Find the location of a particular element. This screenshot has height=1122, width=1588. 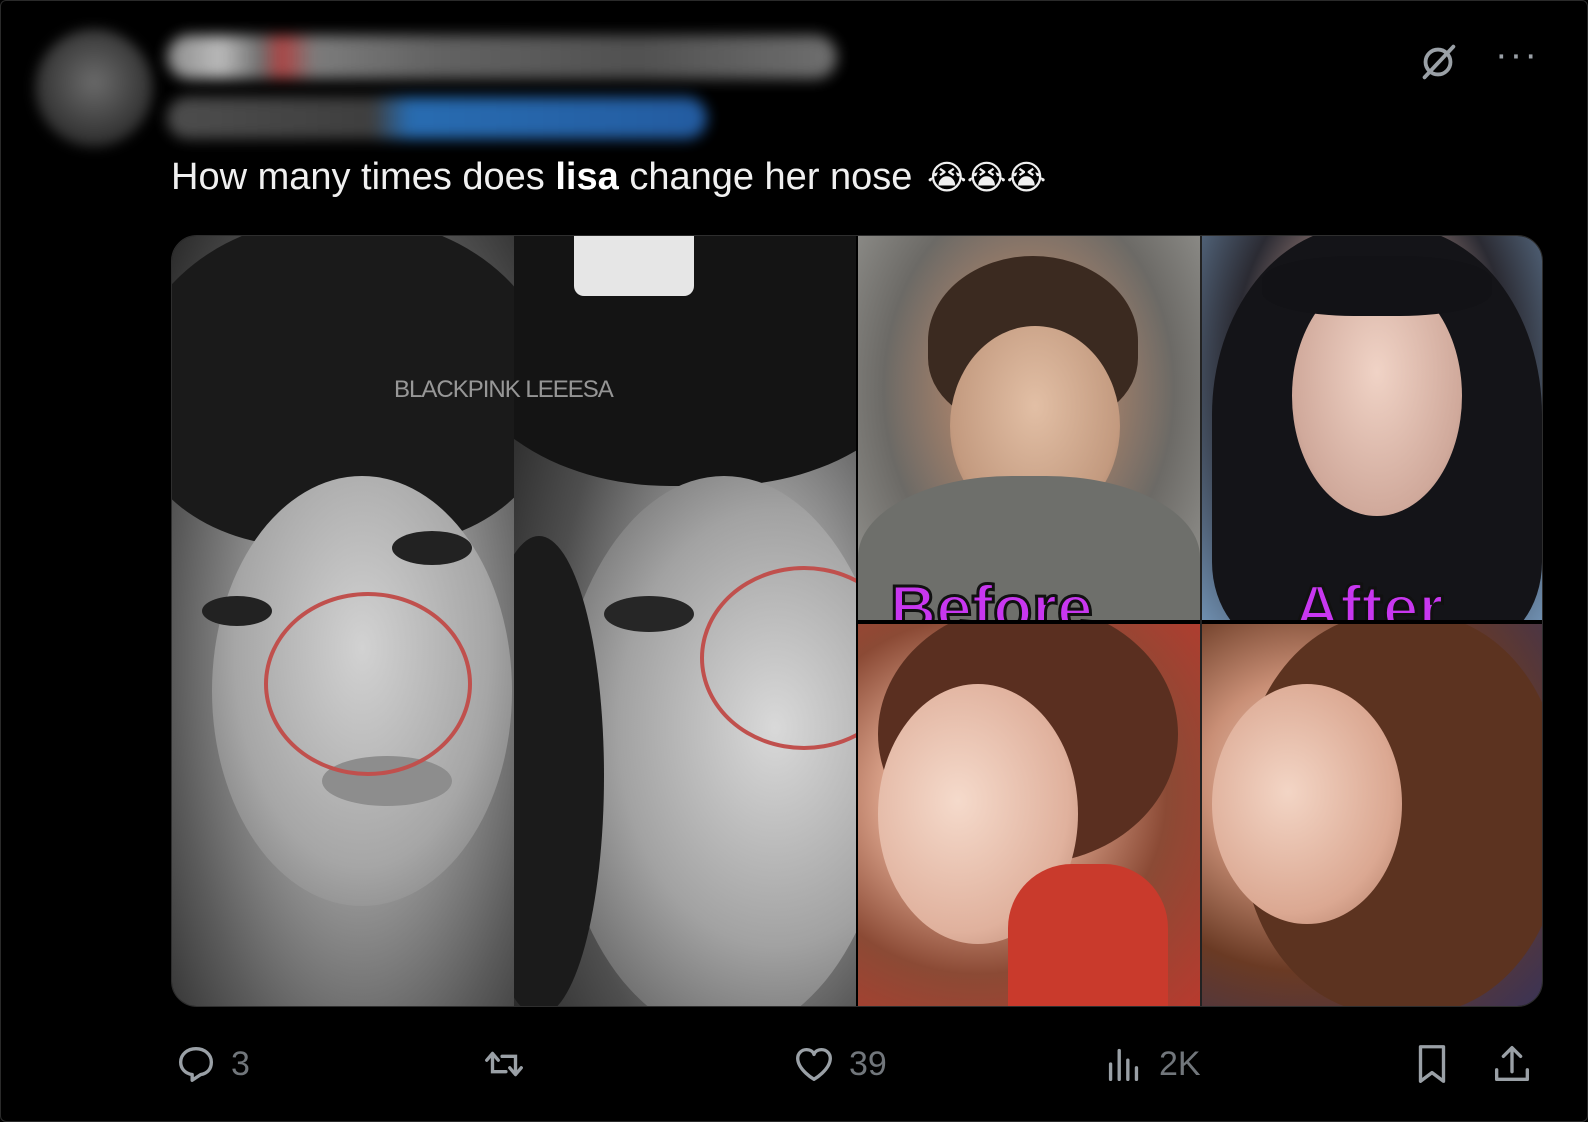

photo-grayscale-front is located at coordinates (343, 621).